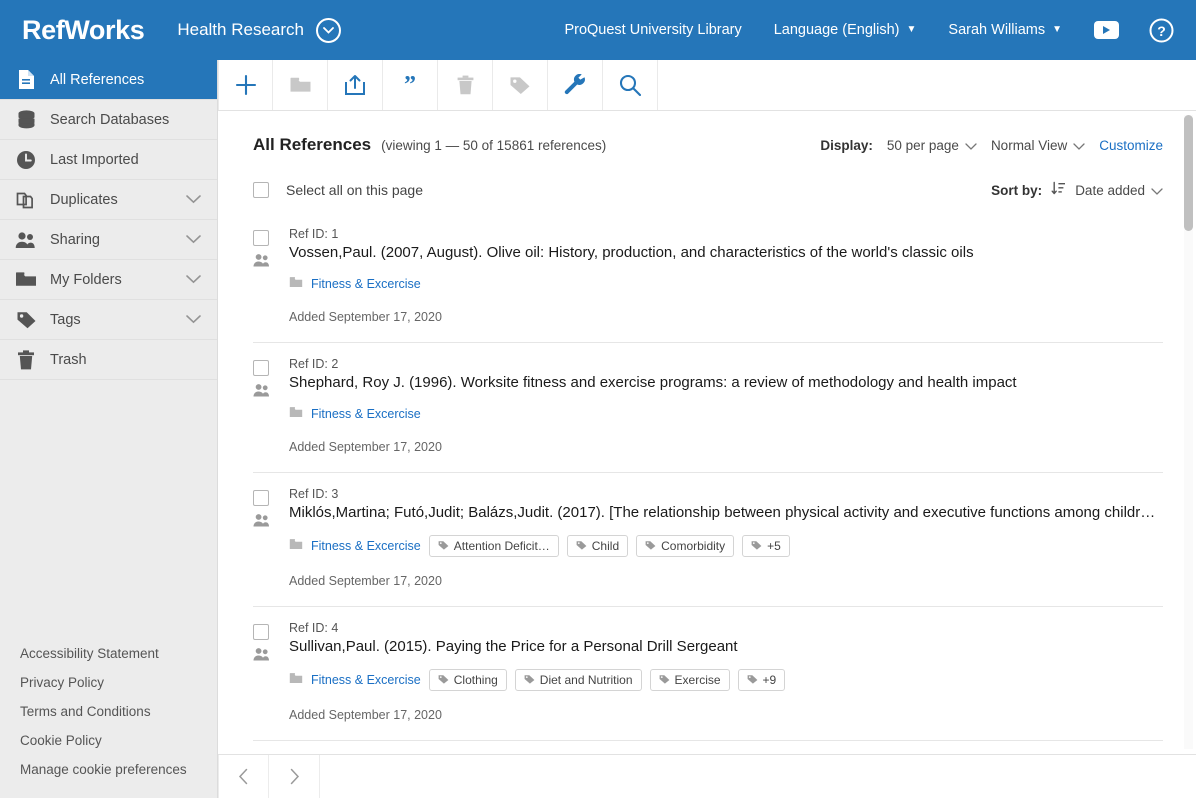 This screenshot has height=798, width=1196. I want to click on folder-name: Fitness & Excercise, so click(366, 680).